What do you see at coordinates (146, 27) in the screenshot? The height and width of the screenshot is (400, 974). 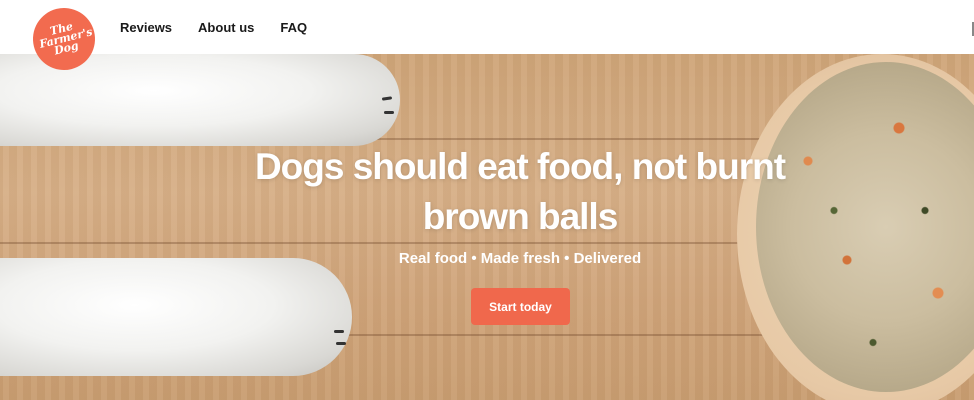 I see `nav-link-reviews: Reviews` at bounding box center [146, 27].